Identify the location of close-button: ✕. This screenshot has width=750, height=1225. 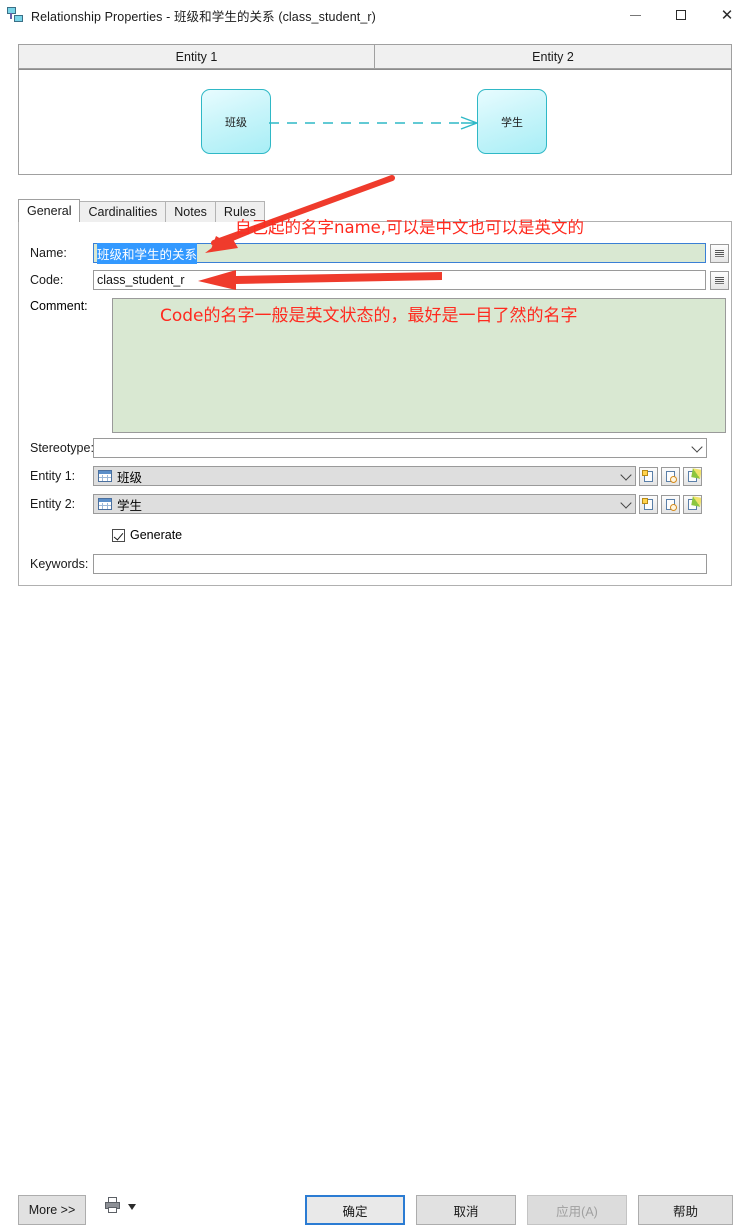
(727, 15).